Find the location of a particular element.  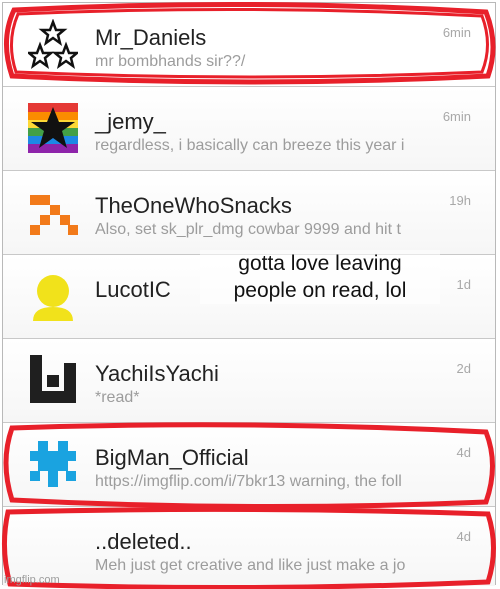

conversation-row-mr-daniels: Mr_Daniels mr bombhands sir??/ 6min is located at coordinates (249, 45).